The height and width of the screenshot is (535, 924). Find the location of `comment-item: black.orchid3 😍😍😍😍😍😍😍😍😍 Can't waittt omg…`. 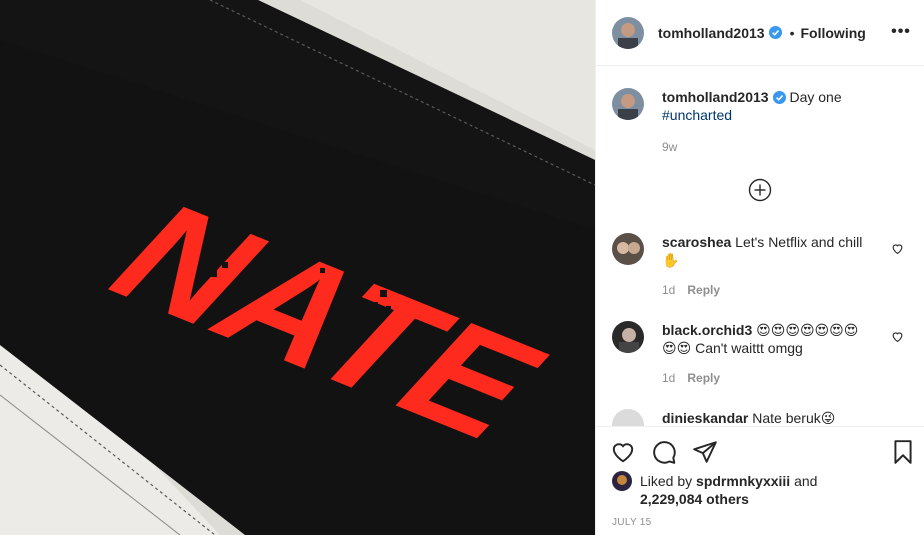

comment-item: black.orchid3 😍😍😍😍😍😍😍😍😍 Can't waittt omg… is located at coordinates (767, 354).